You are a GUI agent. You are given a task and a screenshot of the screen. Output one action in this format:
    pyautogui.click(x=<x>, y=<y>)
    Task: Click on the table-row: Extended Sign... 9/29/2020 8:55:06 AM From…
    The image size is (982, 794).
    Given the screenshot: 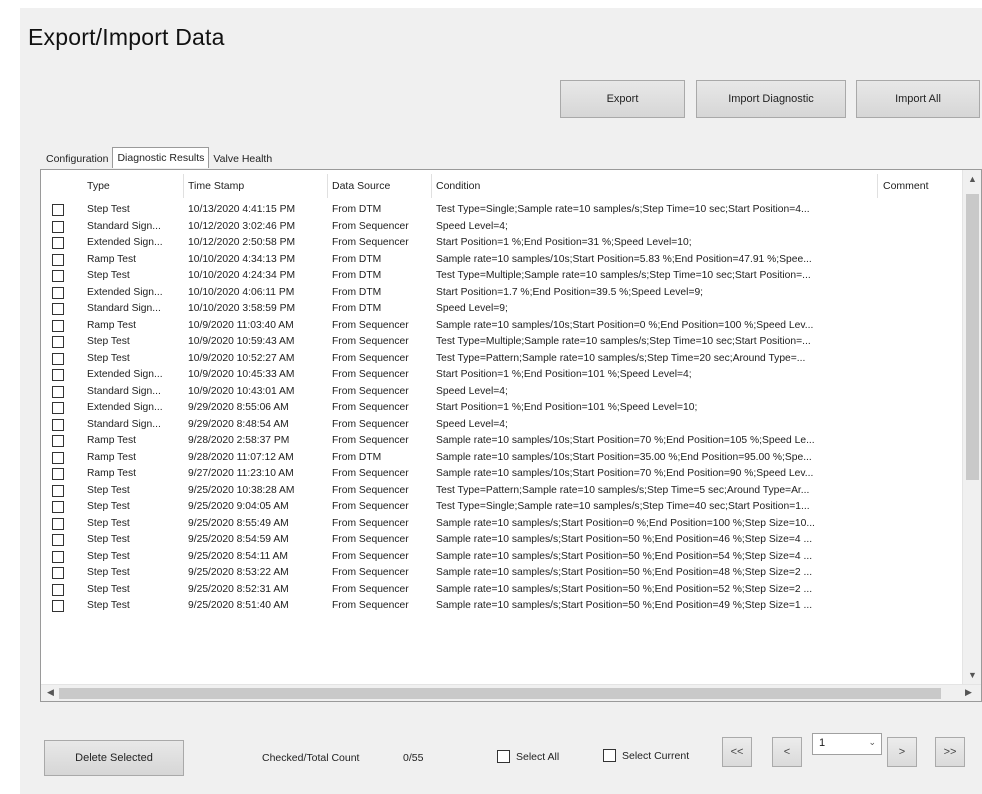 What is the action you would take?
    pyautogui.click(x=501, y=408)
    